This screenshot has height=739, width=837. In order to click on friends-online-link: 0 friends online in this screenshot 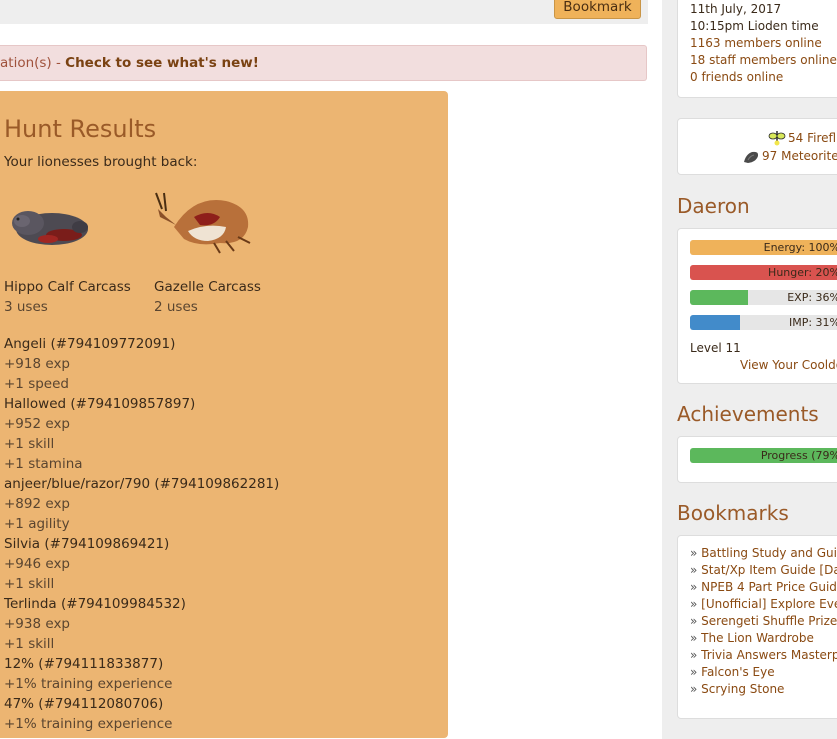, I will do `click(736, 77)`.